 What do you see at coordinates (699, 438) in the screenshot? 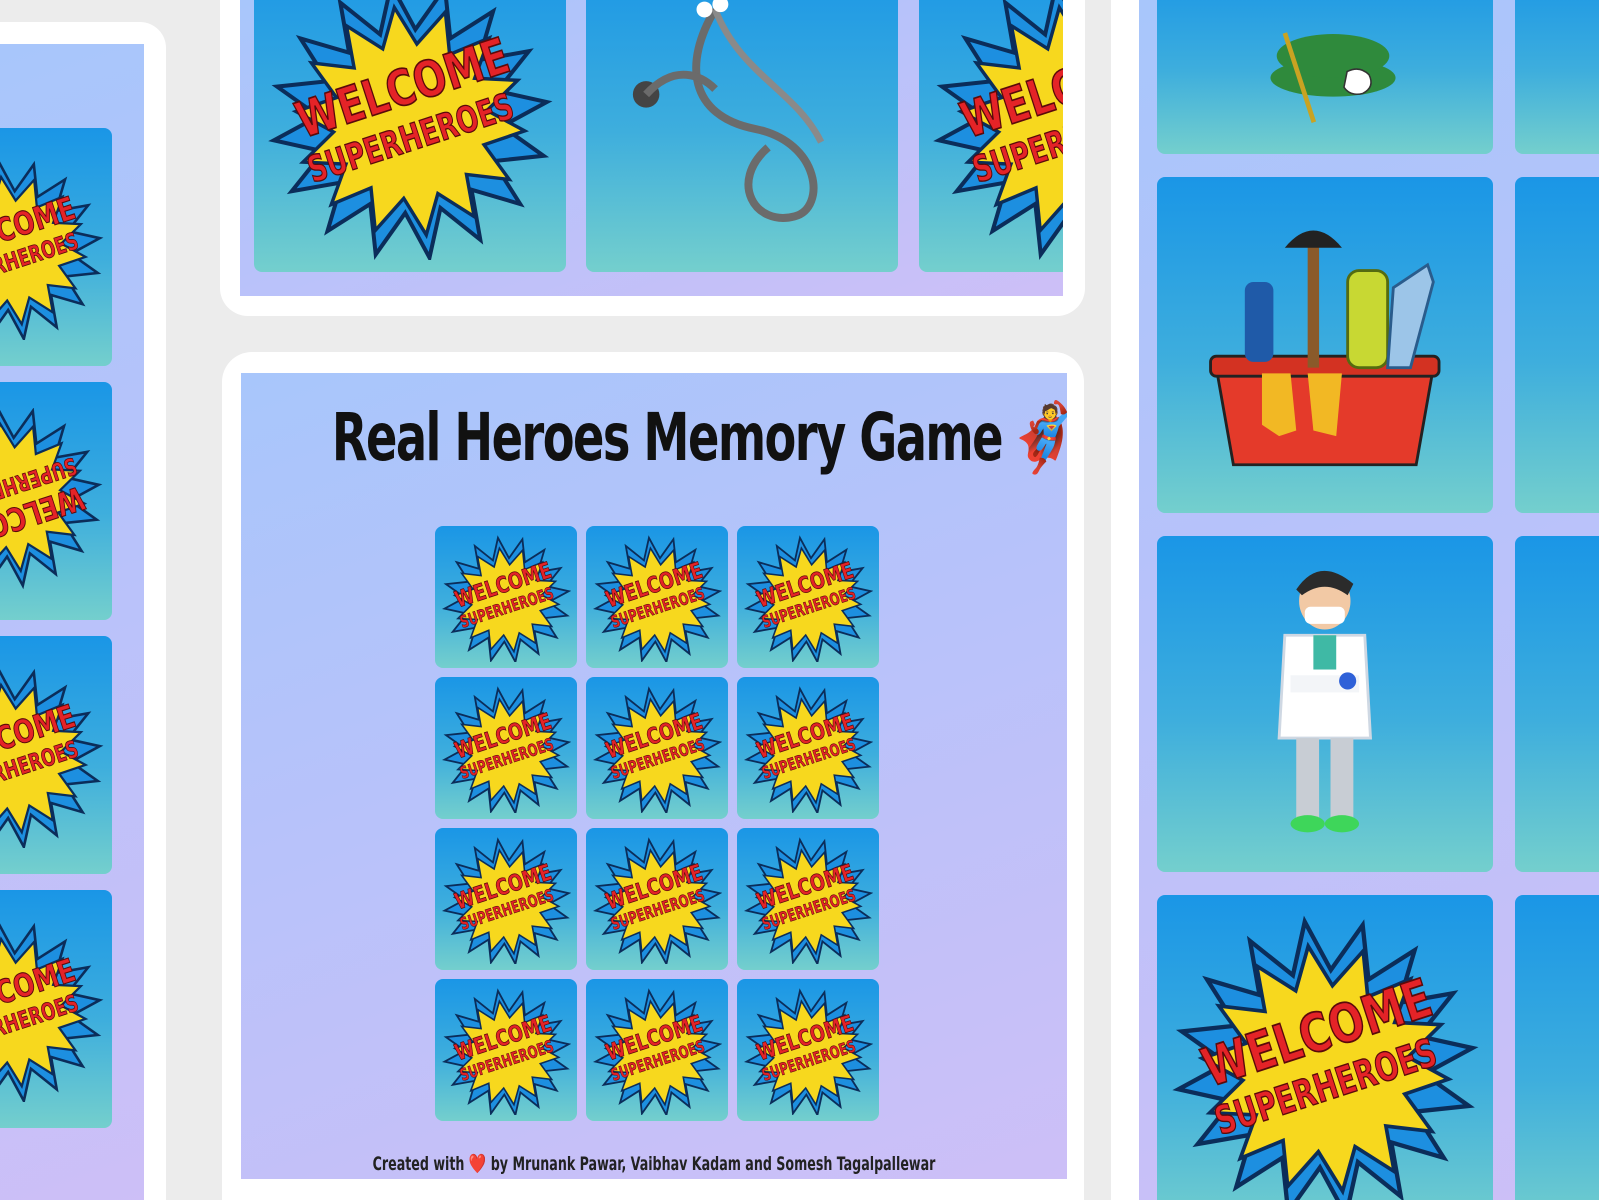
I see `page-title: Real Heroes Memory Game🦸` at bounding box center [699, 438].